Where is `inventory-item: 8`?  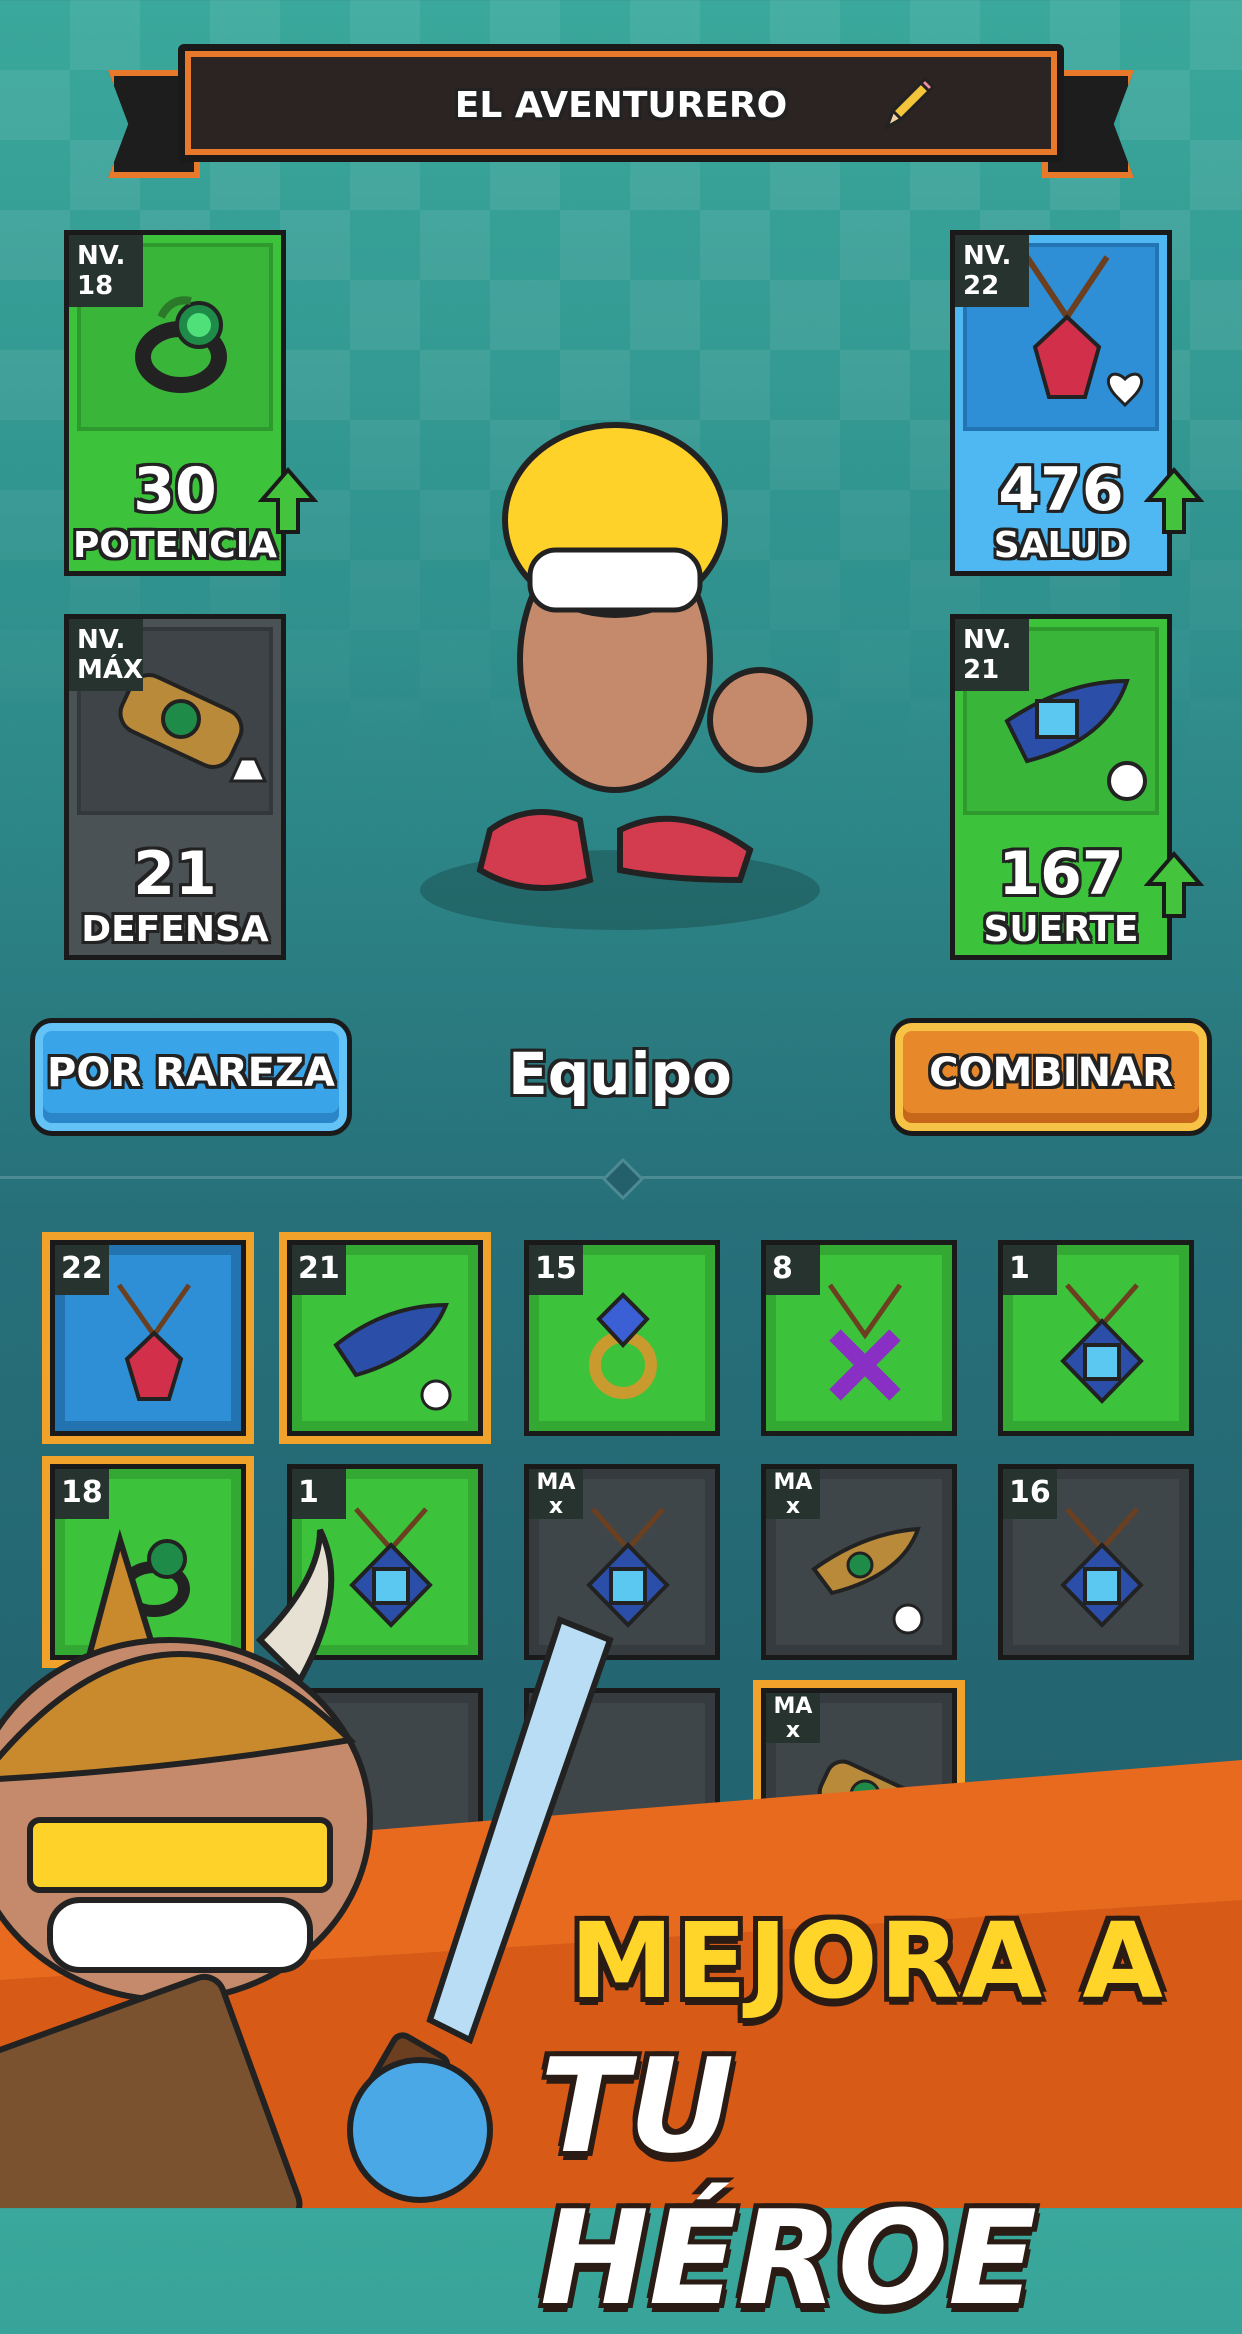 inventory-item: 8 is located at coordinates (859, 1338).